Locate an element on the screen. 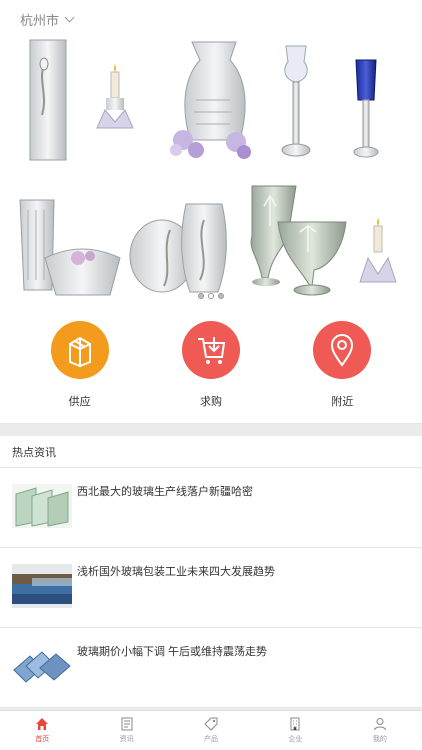 The image size is (422, 750). tab-products: 产品 is located at coordinates (211, 730).